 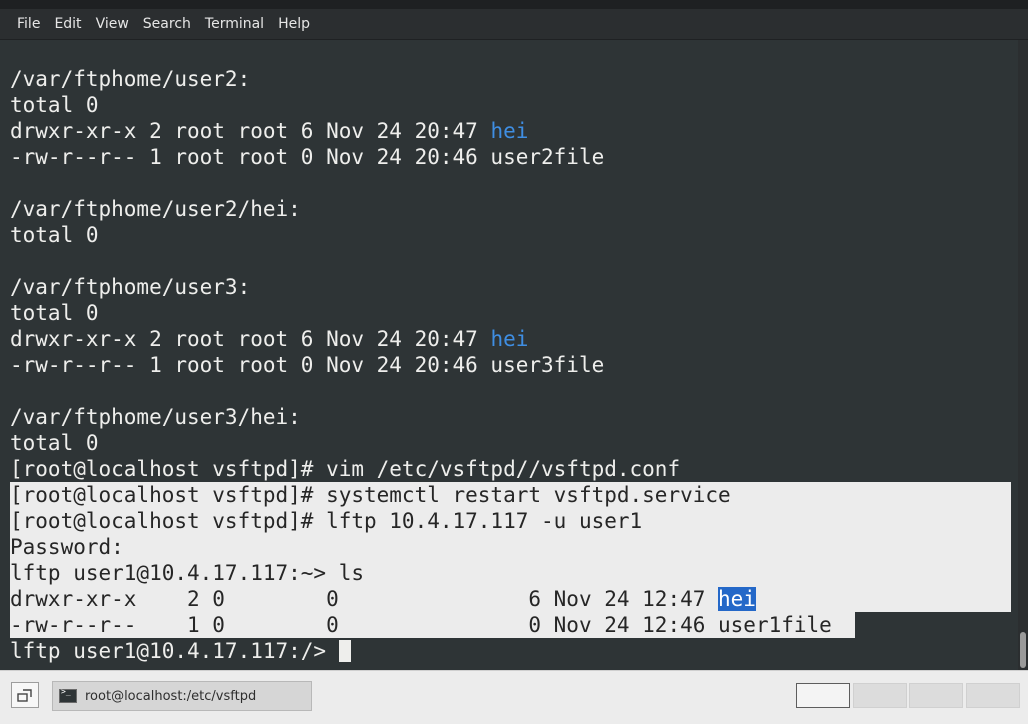 I want to click on terminal-line: /var/ftphome/user2:, so click(x=130, y=79).